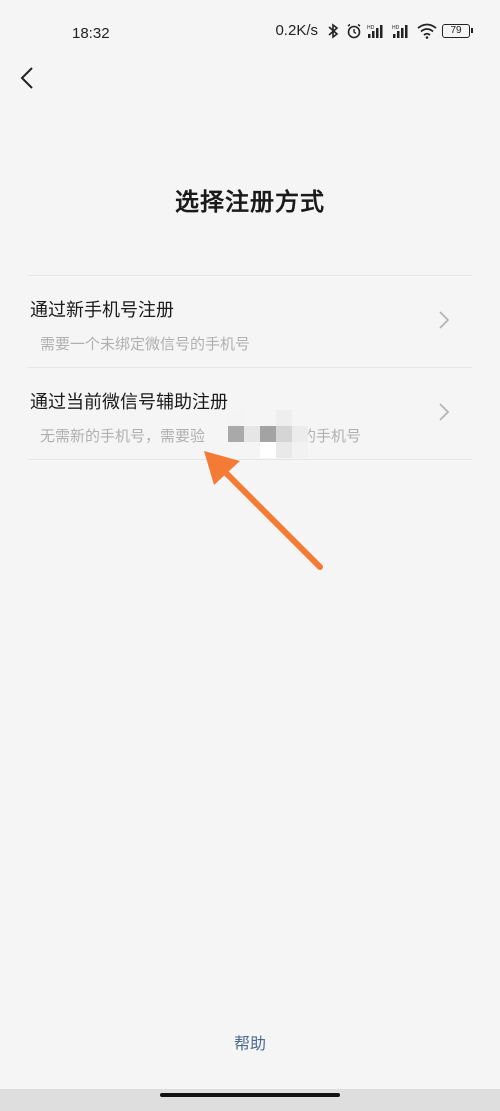 Image resolution: width=500 pixels, height=1111 pixels. I want to click on wifi-icon, so click(427, 31).